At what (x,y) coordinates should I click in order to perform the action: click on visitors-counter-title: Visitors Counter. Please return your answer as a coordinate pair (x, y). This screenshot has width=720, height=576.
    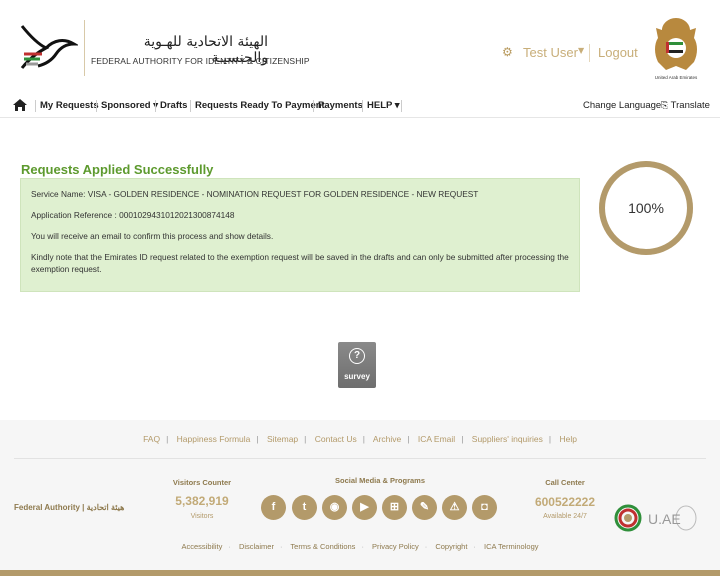
    Looking at the image, I should click on (202, 482).